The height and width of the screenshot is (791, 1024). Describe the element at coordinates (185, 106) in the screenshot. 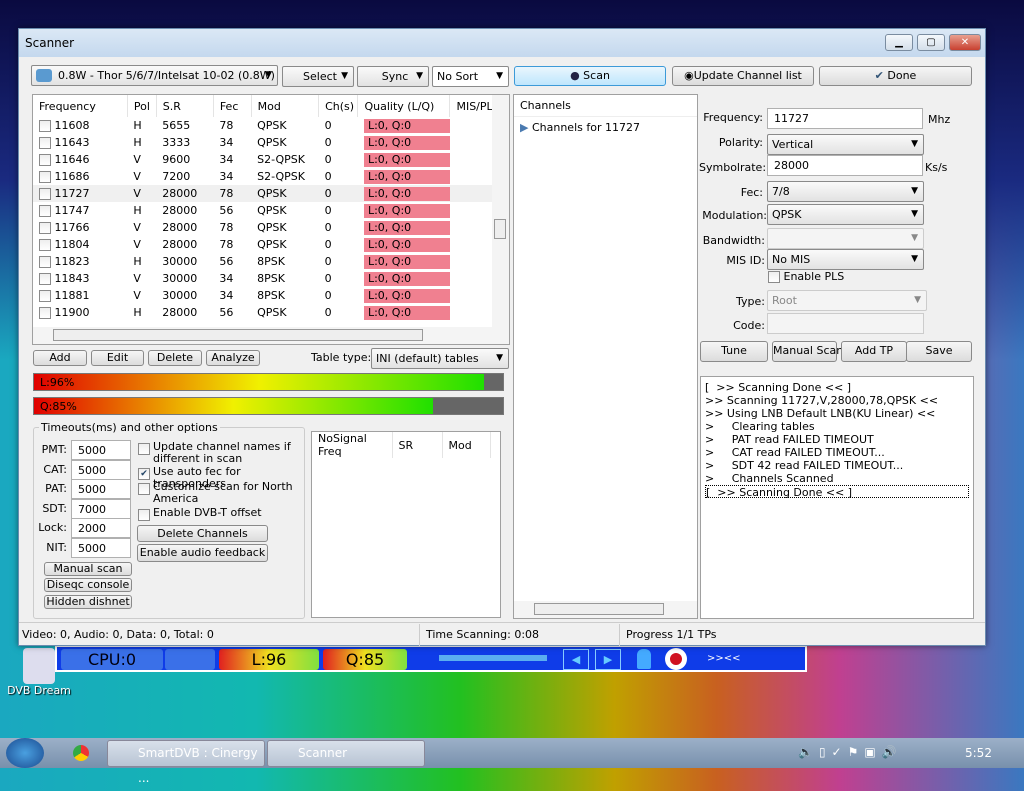

I see `column-header: S.R` at that location.